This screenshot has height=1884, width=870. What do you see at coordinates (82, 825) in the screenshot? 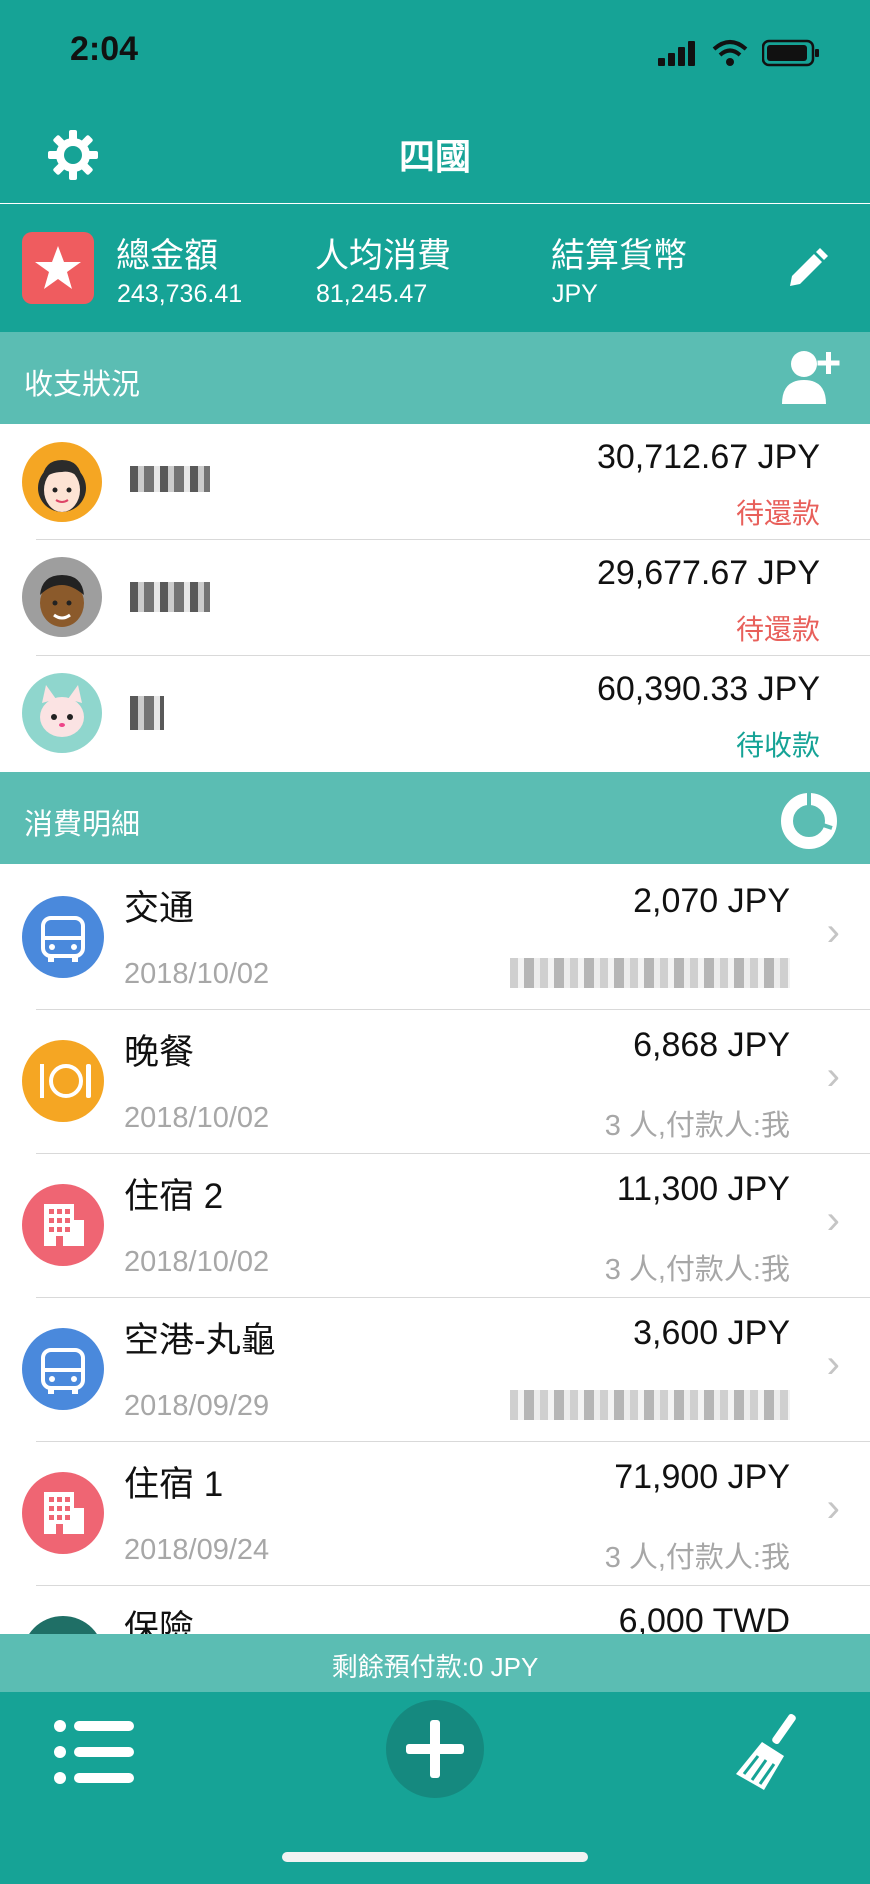
I see `expenses-section-title: 消費明細` at bounding box center [82, 825].